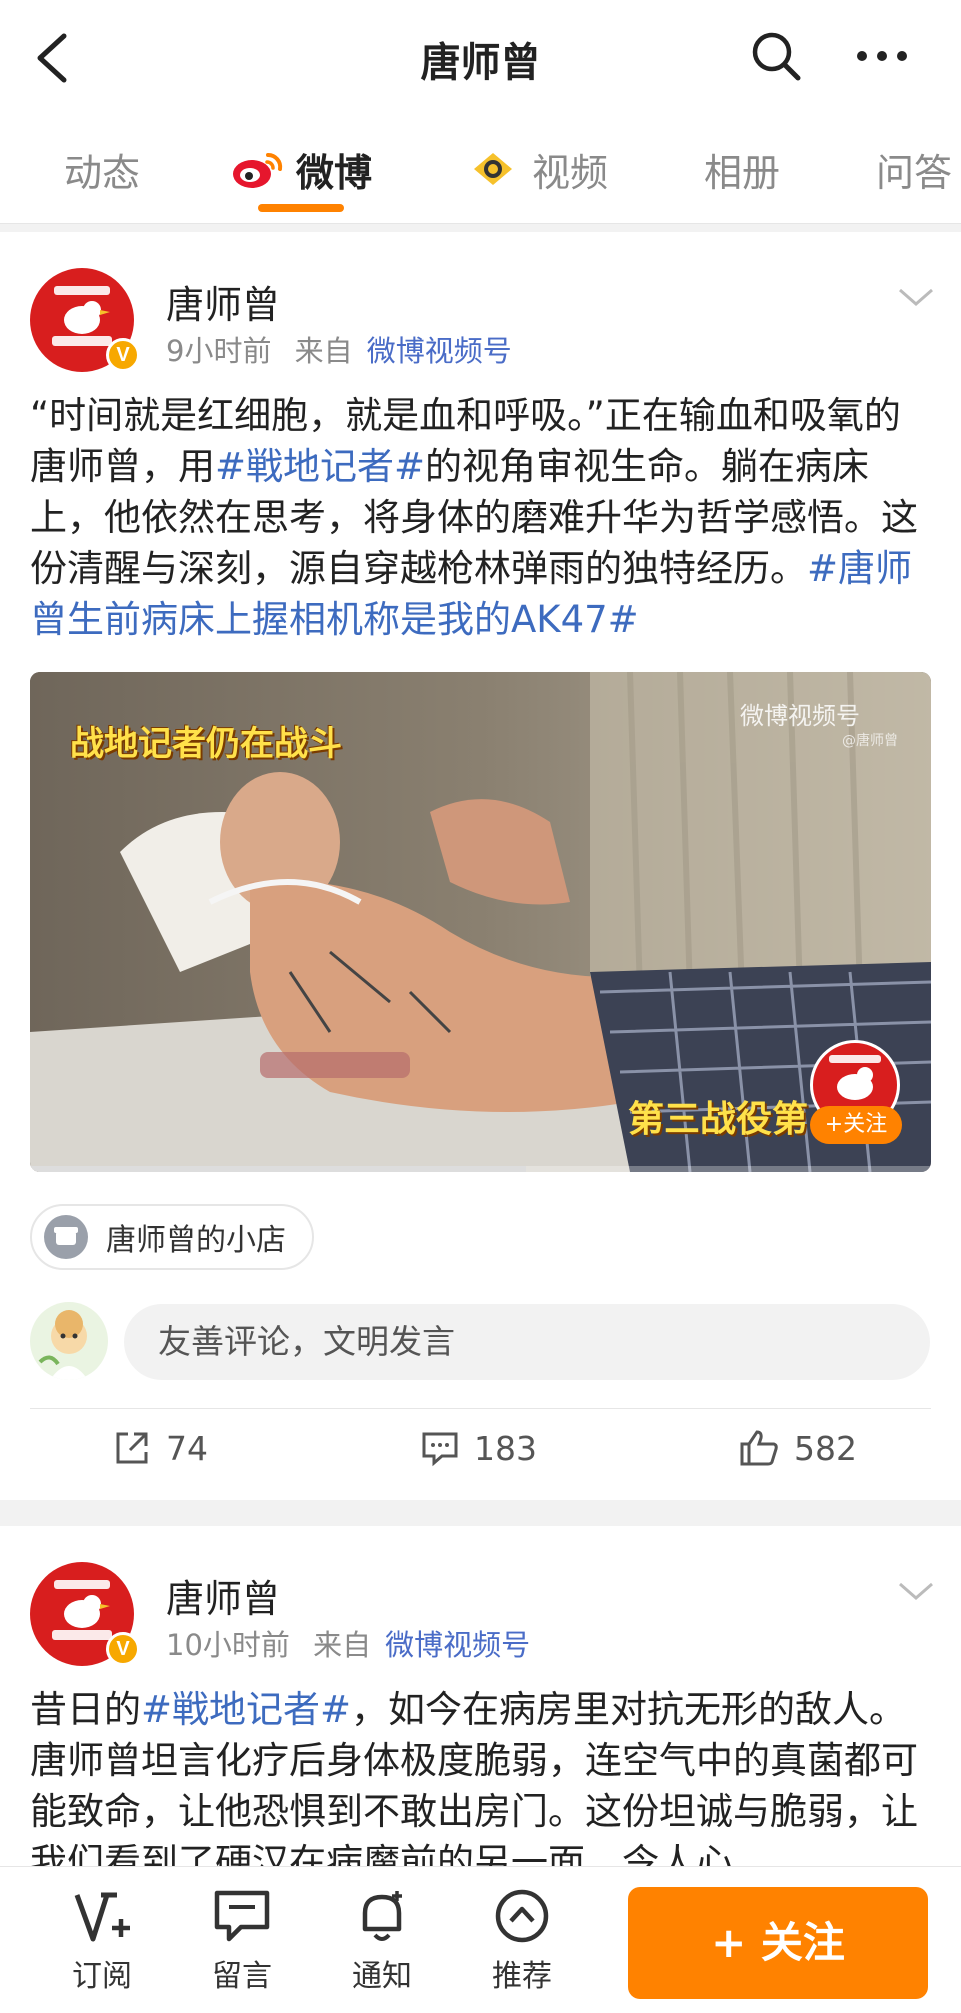 Image resolution: width=961 pixels, height=2013 pixels. I want to click on top-nav-bar: 唐师曾, so click(480, 57).